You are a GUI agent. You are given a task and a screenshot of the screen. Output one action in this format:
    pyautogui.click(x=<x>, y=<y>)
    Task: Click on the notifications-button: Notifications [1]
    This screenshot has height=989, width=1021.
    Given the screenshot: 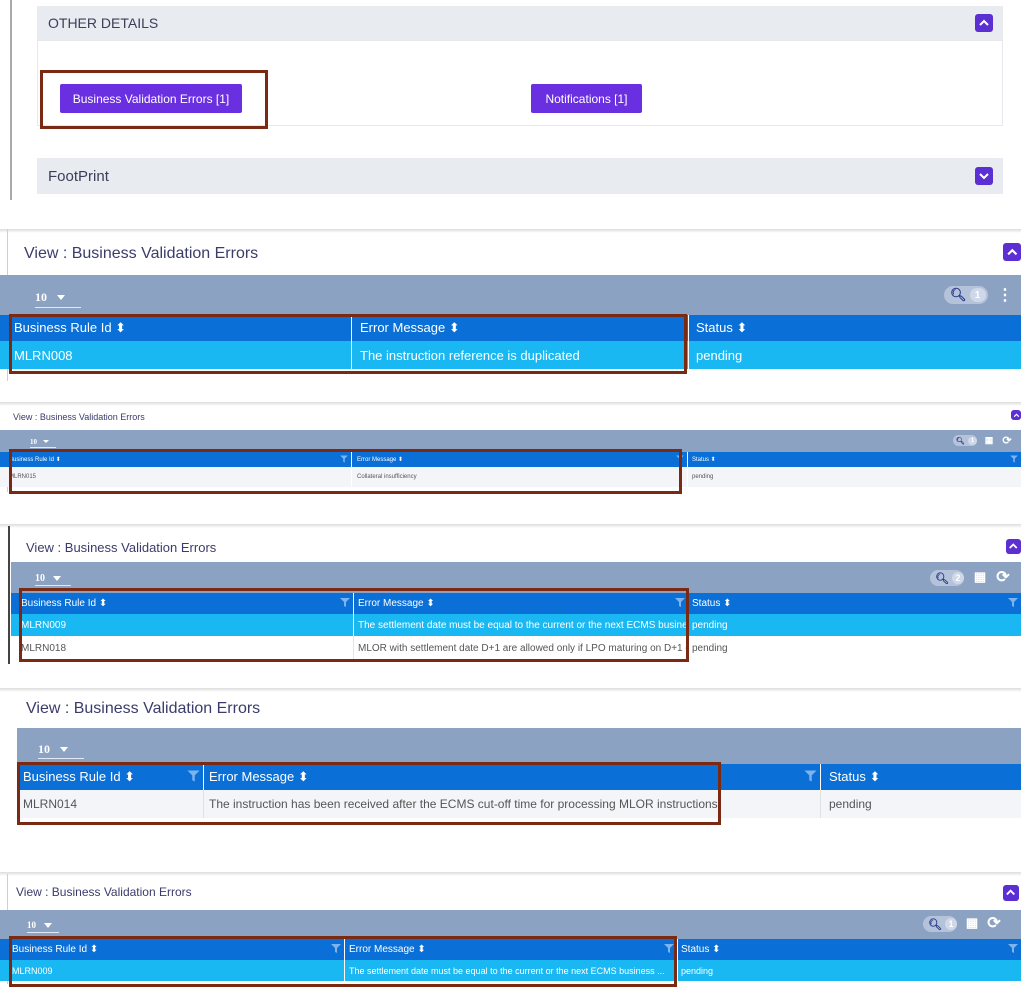 What is the action you would take?
    pyautogui.click(x=586, y=98)
    